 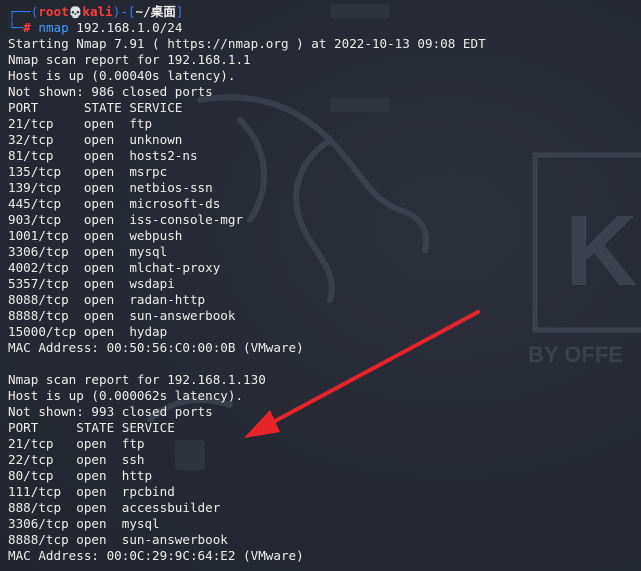 I want to click on prompt-user: root, so click(x=53, y=11).